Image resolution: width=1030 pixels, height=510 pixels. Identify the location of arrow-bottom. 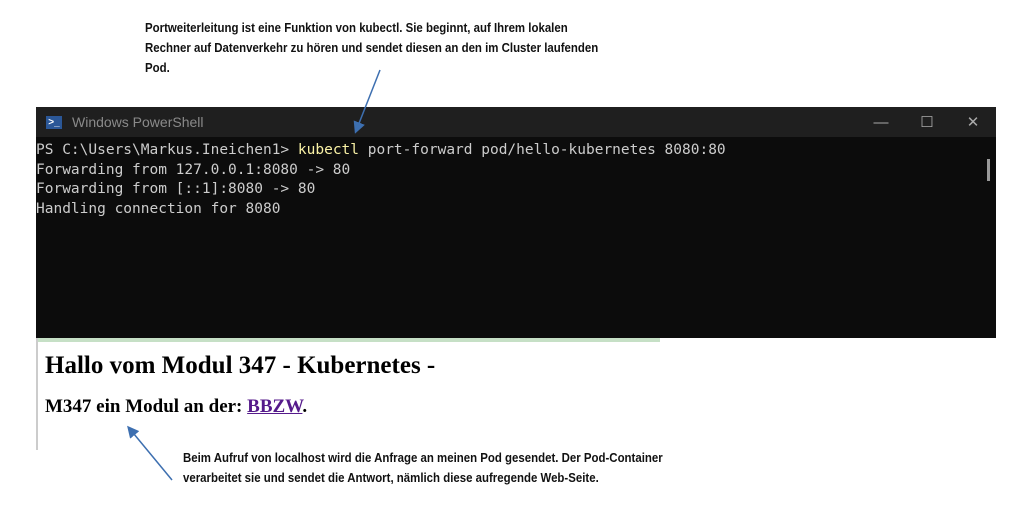
(150, 453).